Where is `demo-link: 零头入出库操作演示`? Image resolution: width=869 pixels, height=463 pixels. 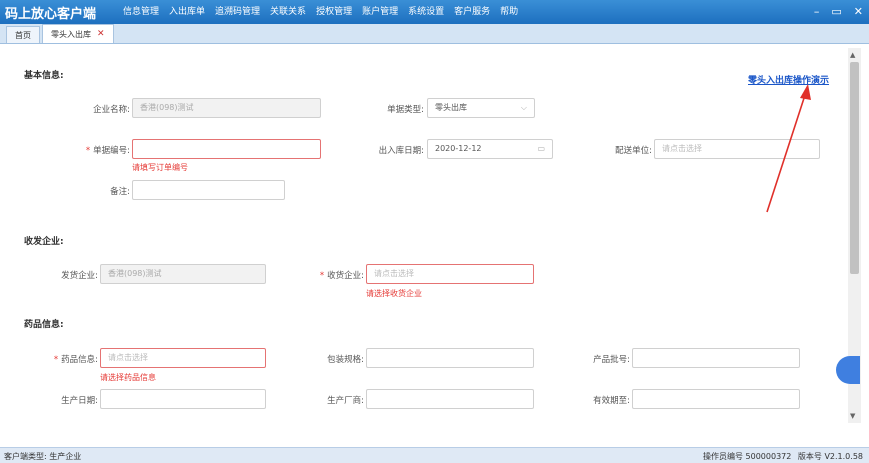
demo-link: 零头入出库操作演示 is located at coordinates (788, 79).